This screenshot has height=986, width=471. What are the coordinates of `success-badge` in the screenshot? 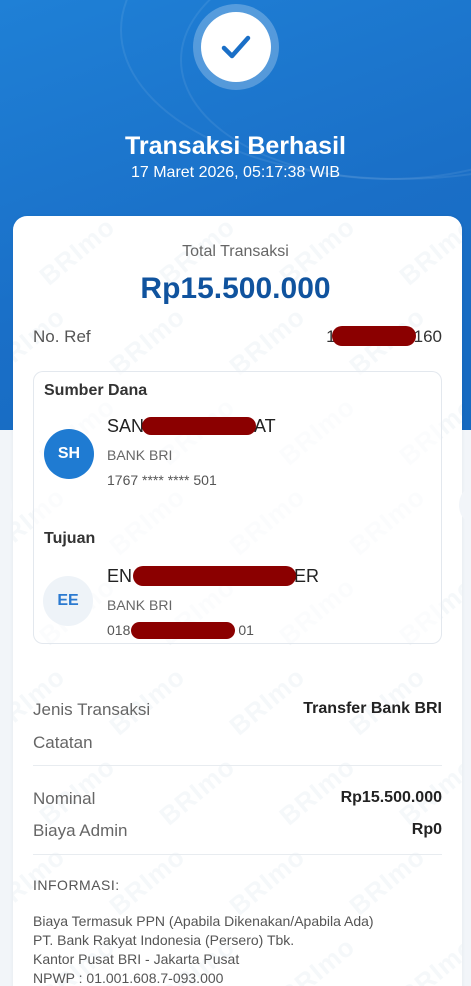 It's located at (236, 47).